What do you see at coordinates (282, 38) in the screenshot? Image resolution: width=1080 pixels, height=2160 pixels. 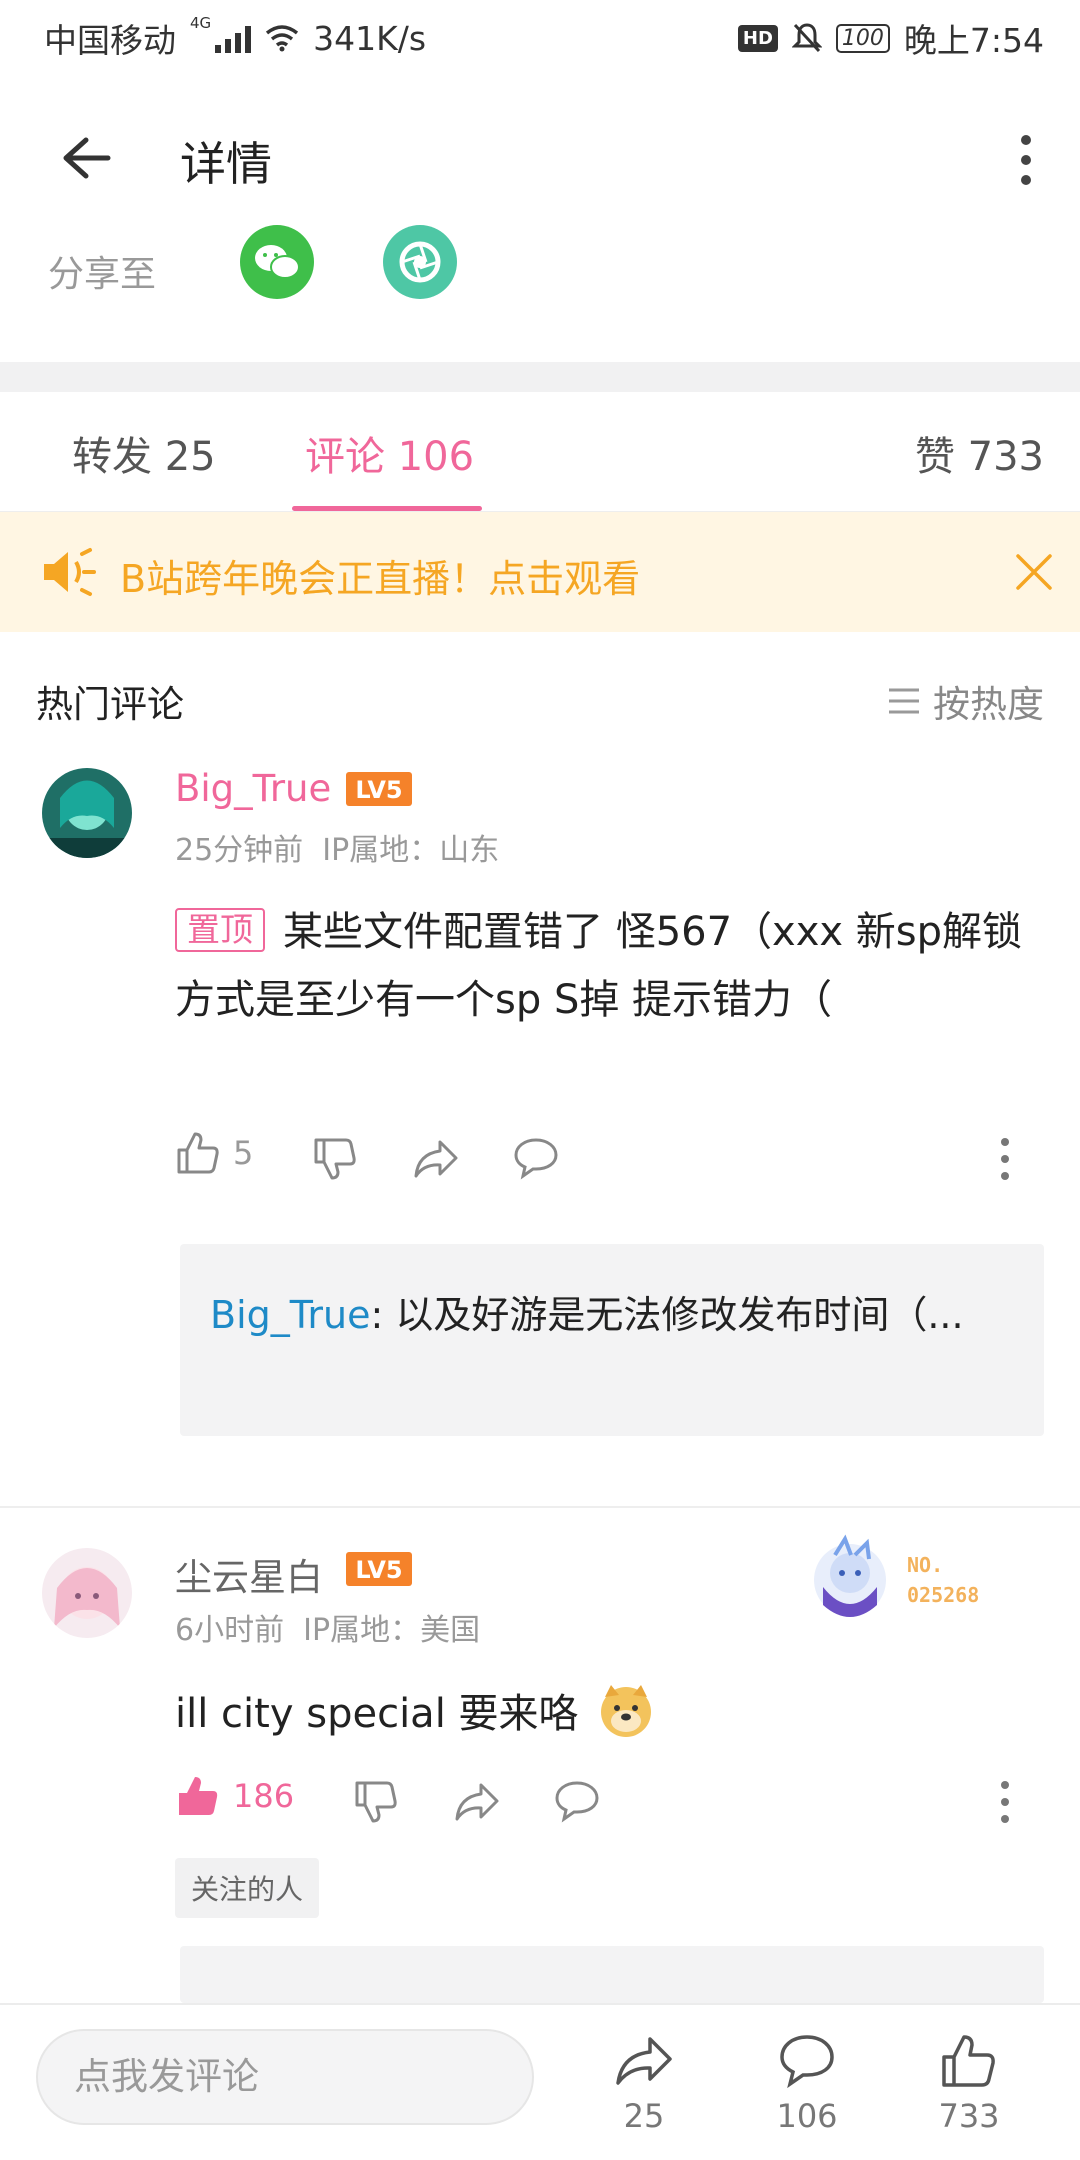 I see `wifi-icon` at bounding box center [282, 38].